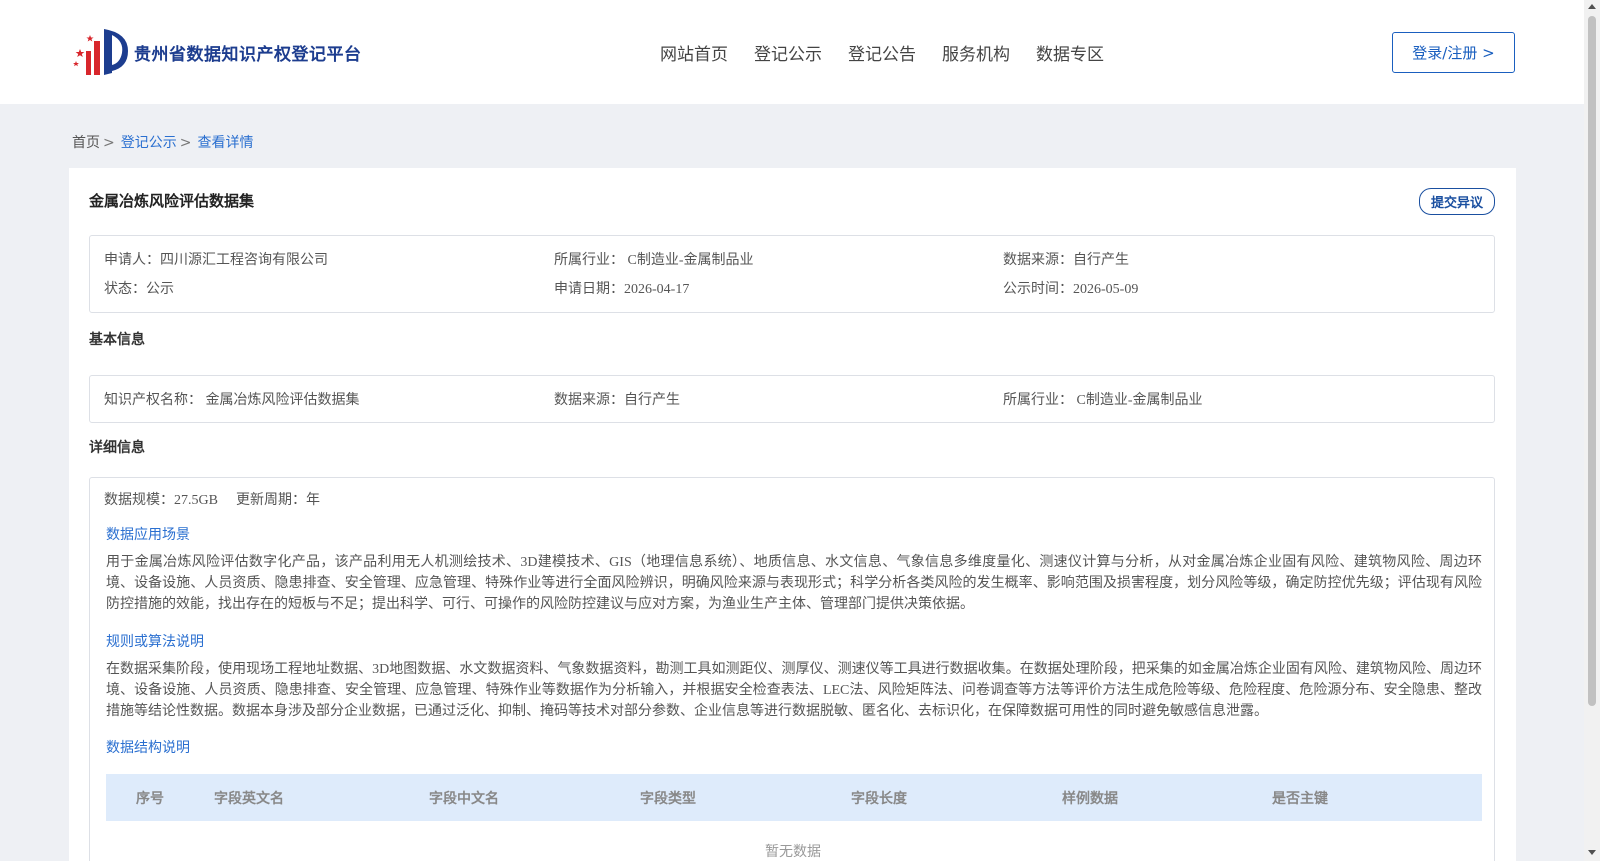 This screenshot has width=1600, height=861. Describe the element at coordinates (248, 54) in the screenshot. I see `logo-text: 贵州省数据知识产权登记平台` at that location.